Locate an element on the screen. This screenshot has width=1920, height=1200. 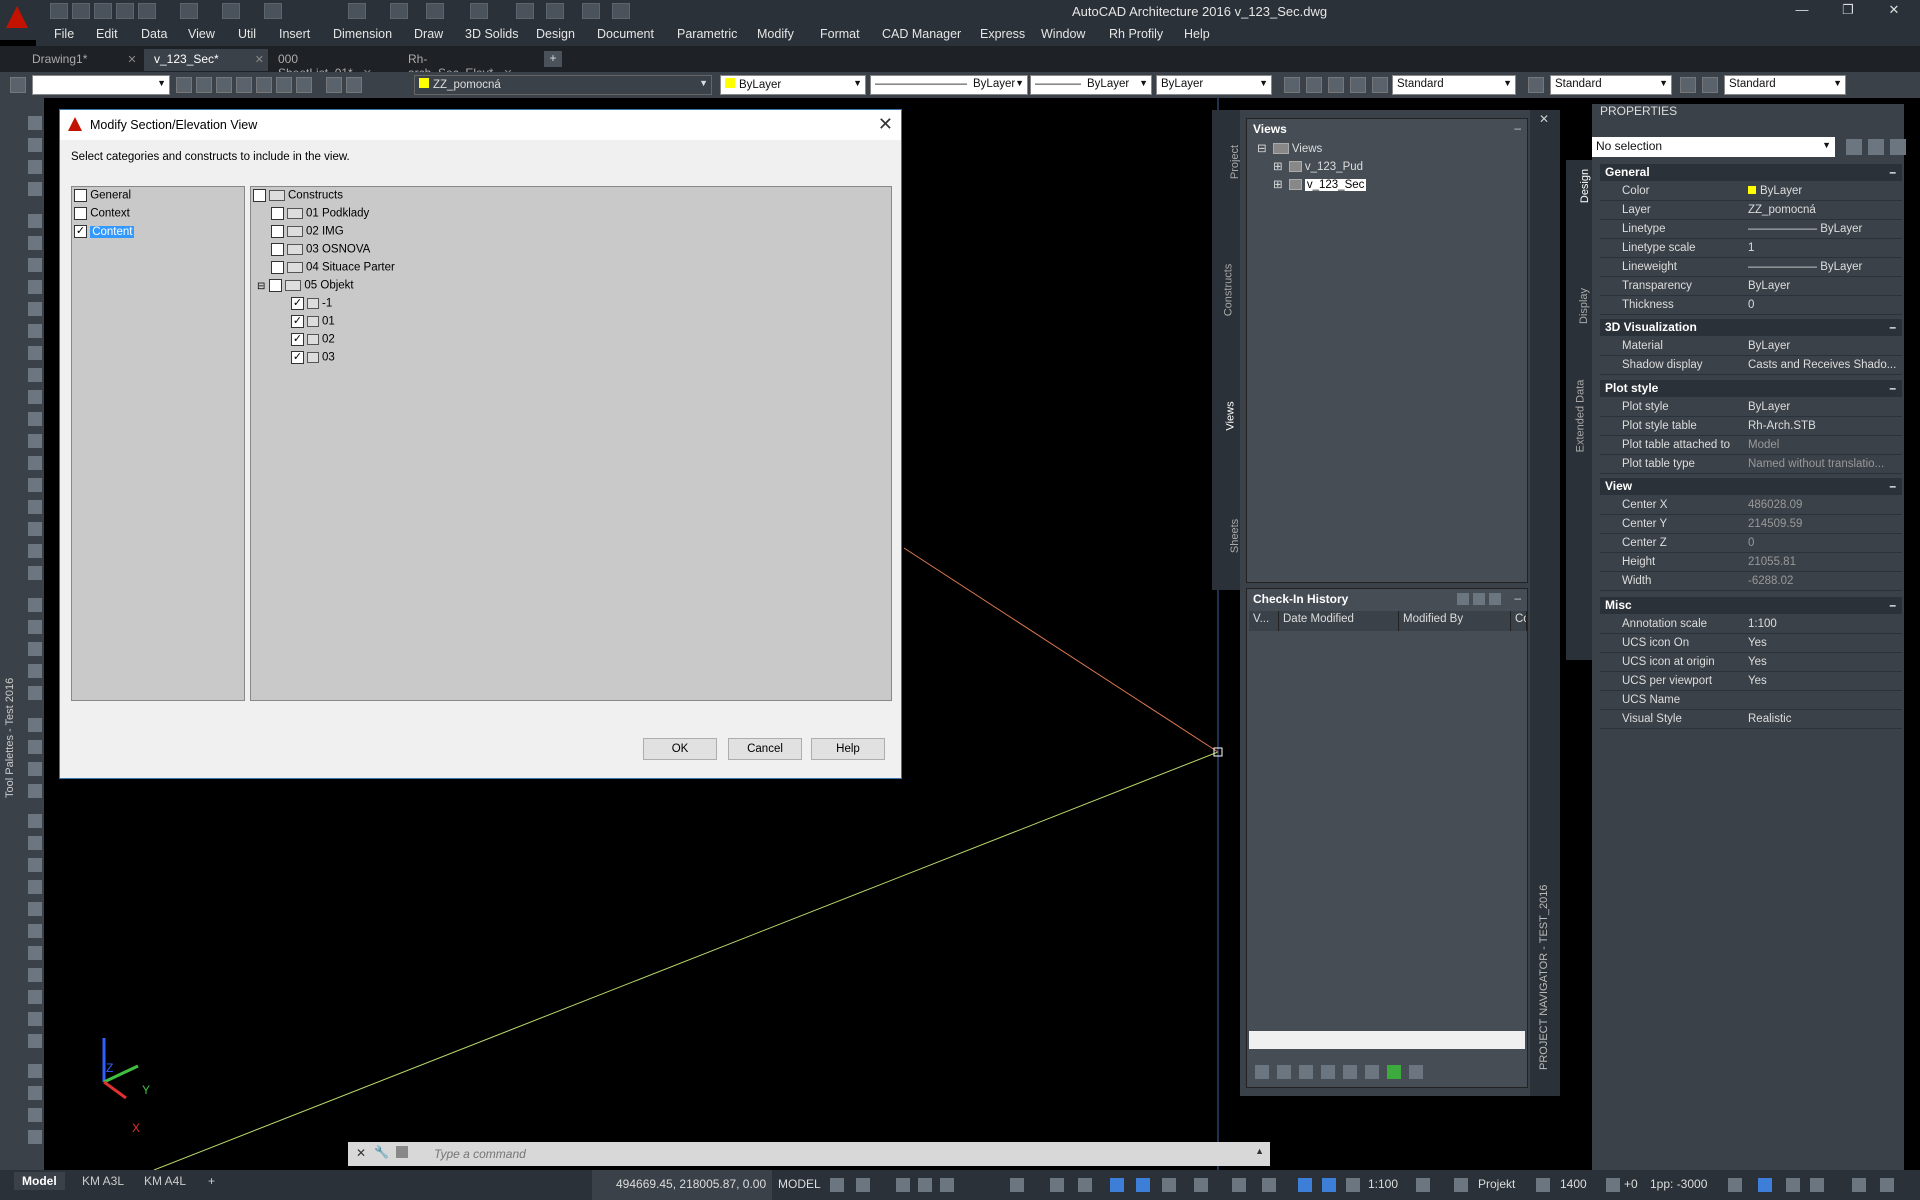
nav-tab-constructs: Constructs is located at coordinates (1228, 290).